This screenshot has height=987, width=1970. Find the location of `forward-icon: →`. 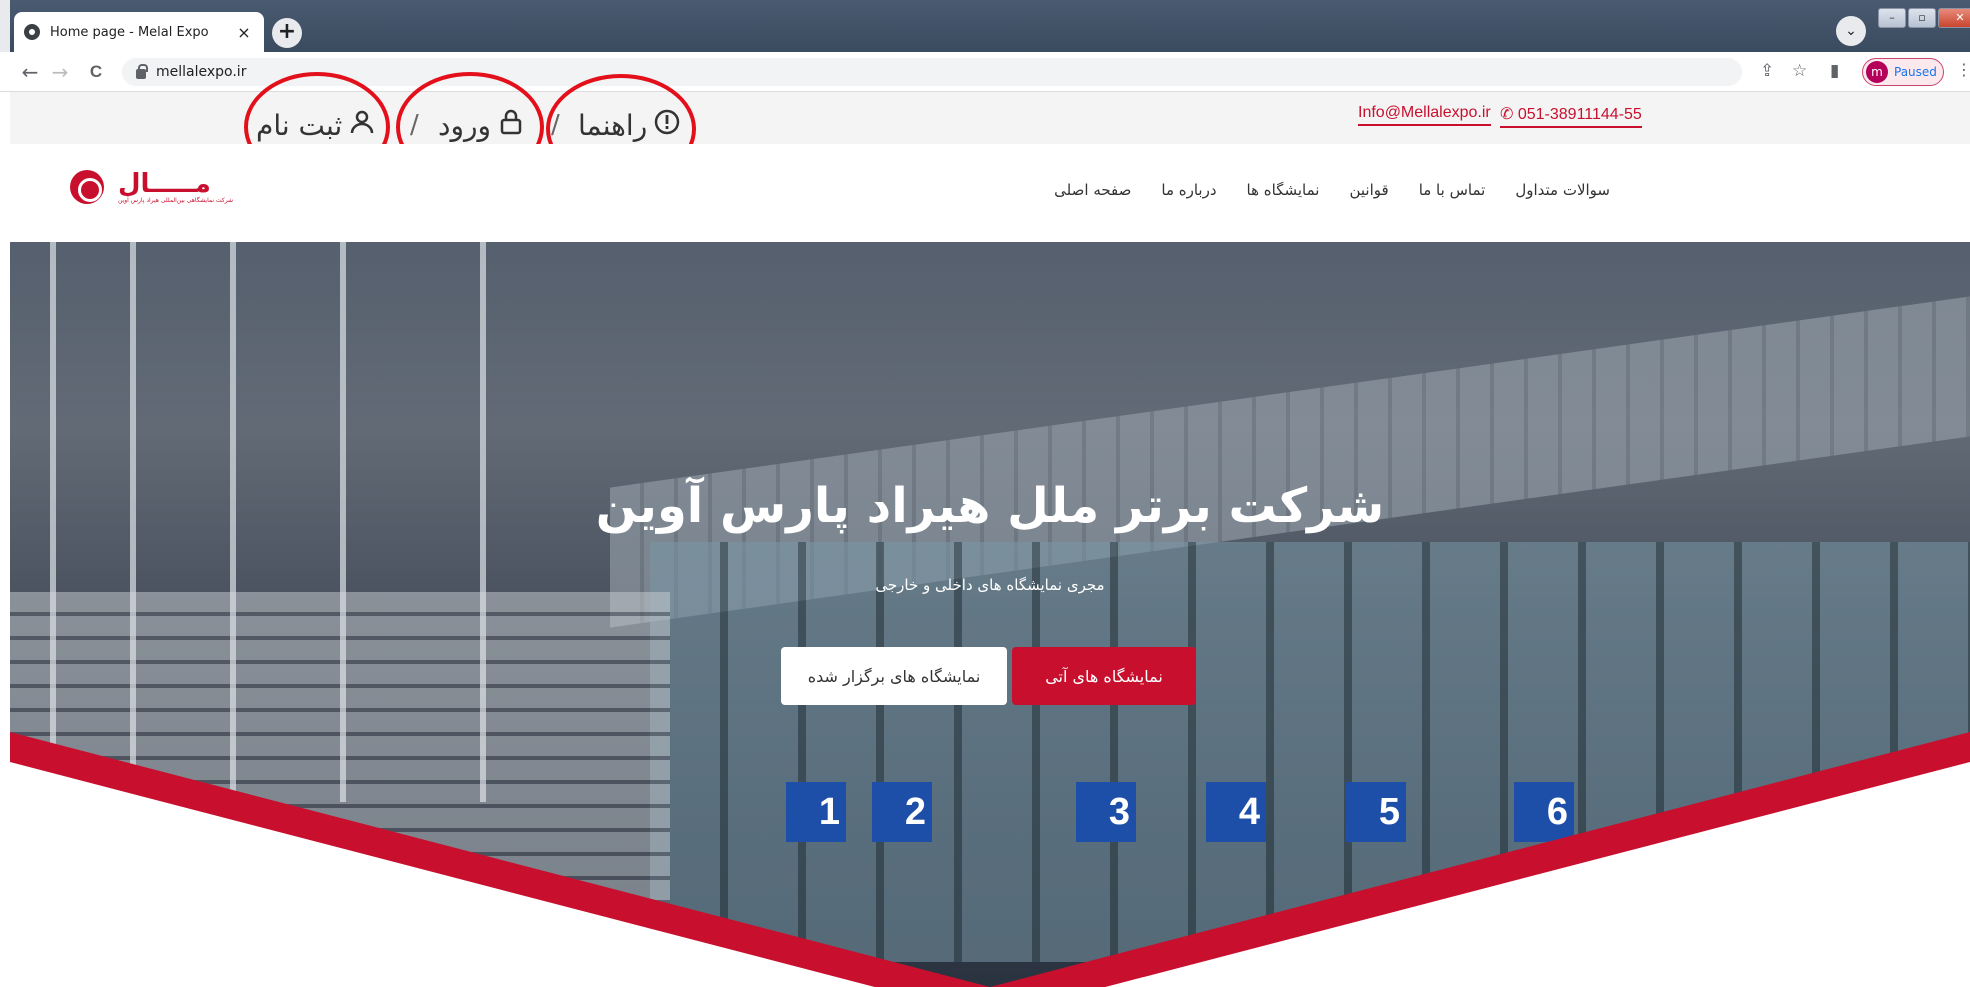

forward-icon: → is located at coordinates (60, 72).